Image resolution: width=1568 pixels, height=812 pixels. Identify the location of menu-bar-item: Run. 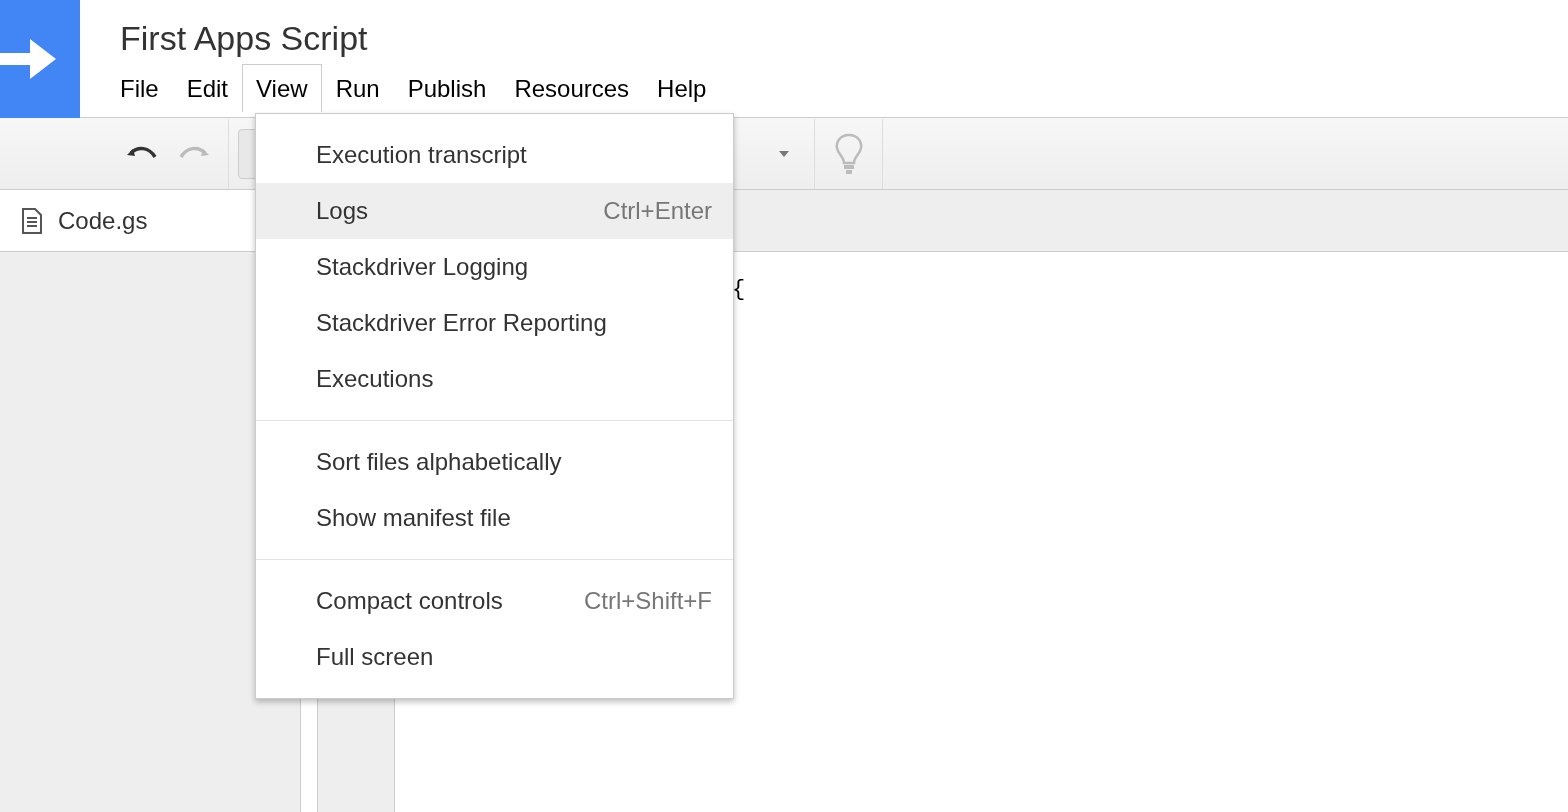
(357, 88).